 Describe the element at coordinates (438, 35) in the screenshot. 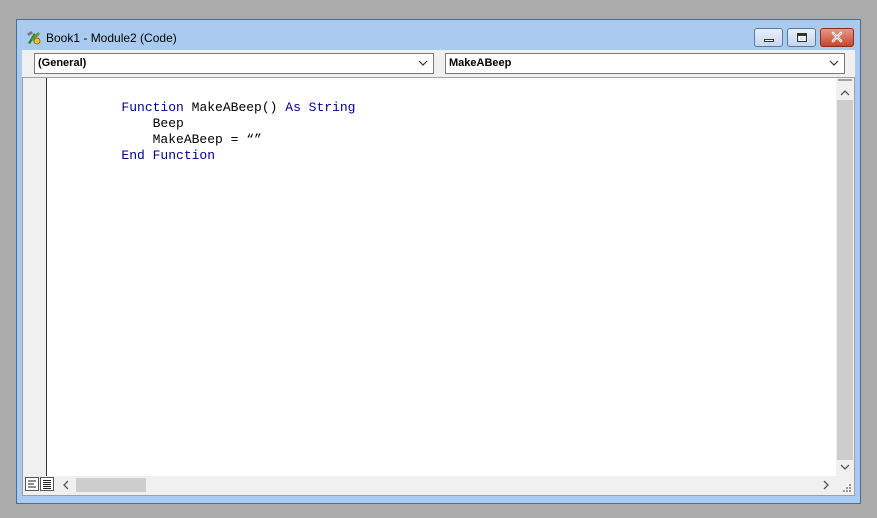

I see `title-bar: Book1 - Module2 (Code)` at that location.